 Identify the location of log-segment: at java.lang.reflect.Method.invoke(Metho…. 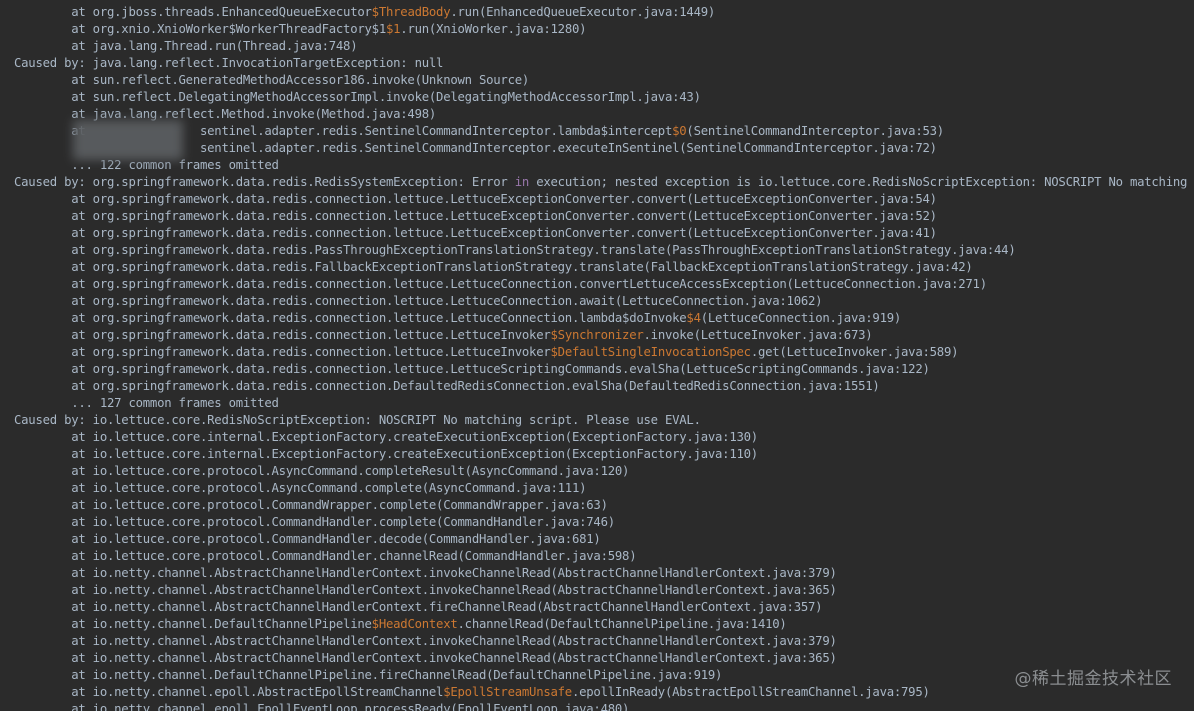
(225, 114).